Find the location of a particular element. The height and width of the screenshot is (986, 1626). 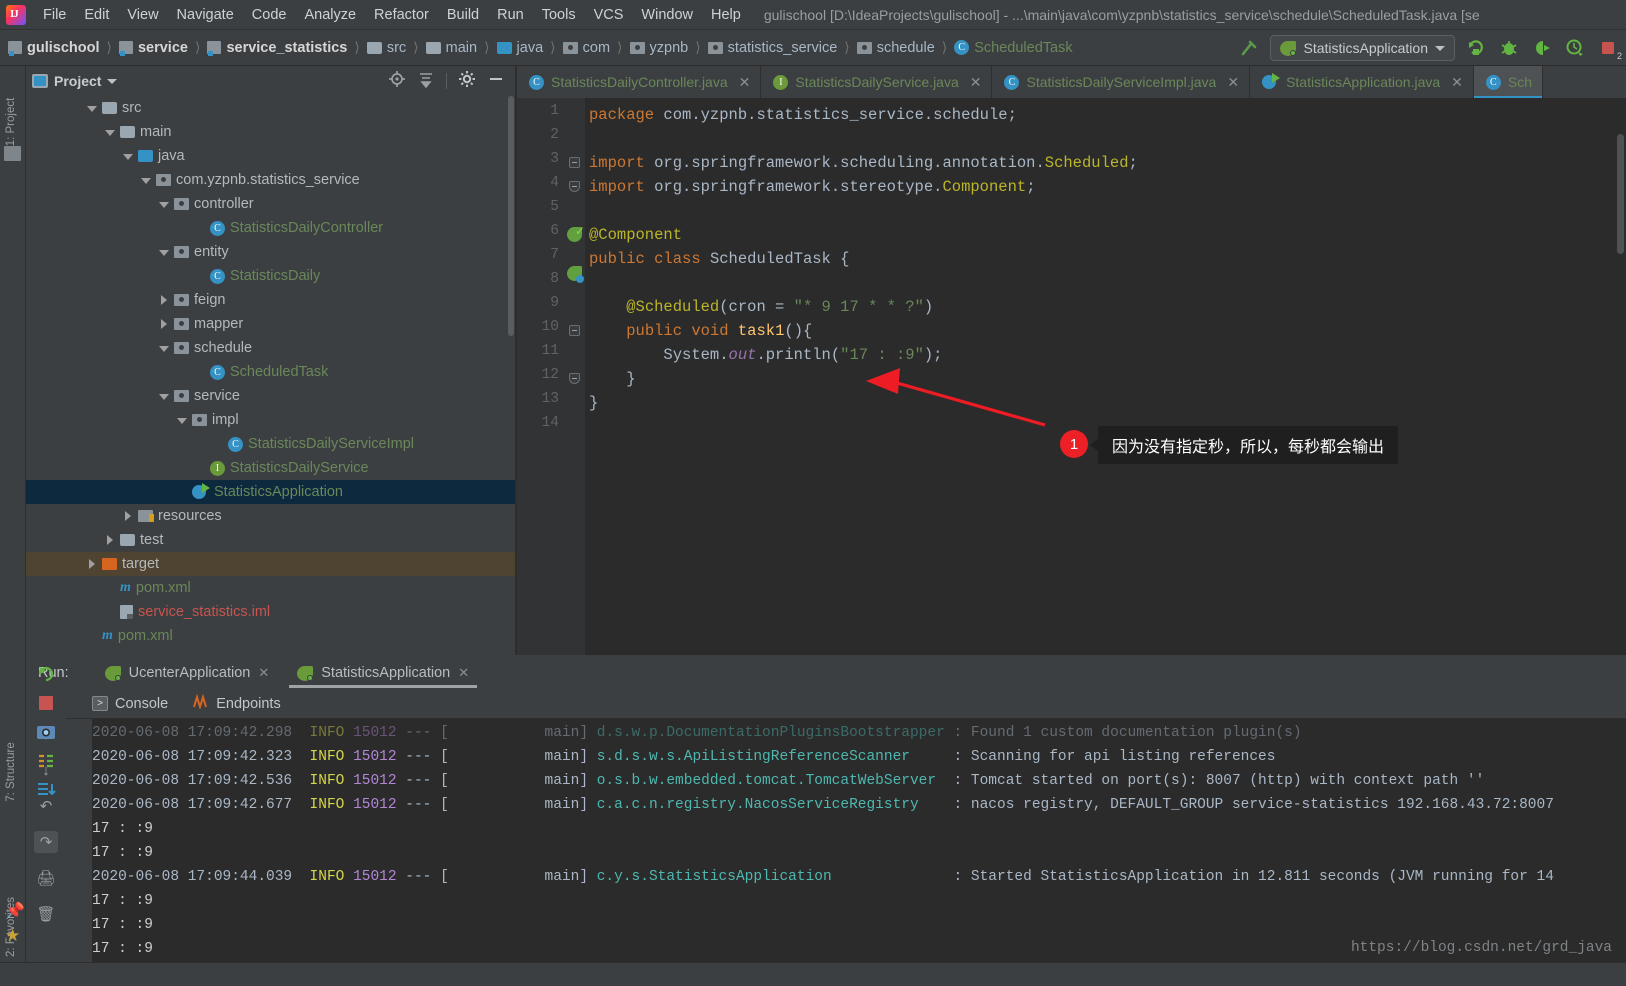

tree-node-service: service is located at coordinates (270, 396).